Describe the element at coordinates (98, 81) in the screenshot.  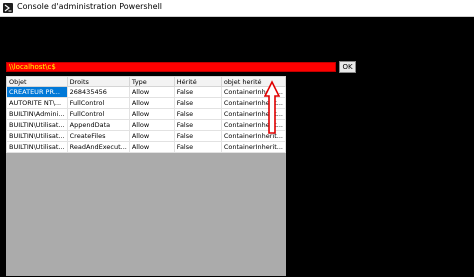
I see `column-header: Droits` at that location.